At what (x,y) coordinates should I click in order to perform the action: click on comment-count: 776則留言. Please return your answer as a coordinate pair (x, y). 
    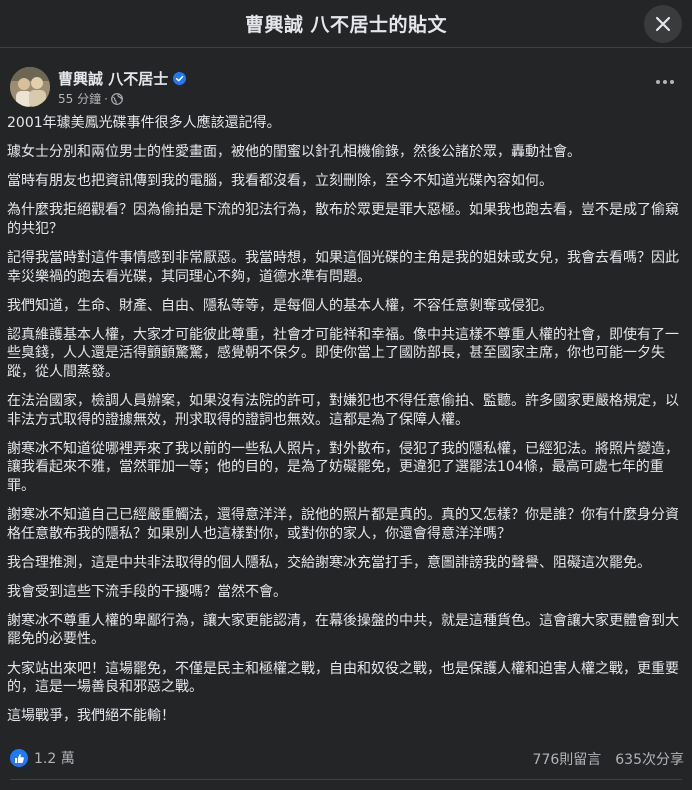
    Looking at the image, I should click on (567, 759).